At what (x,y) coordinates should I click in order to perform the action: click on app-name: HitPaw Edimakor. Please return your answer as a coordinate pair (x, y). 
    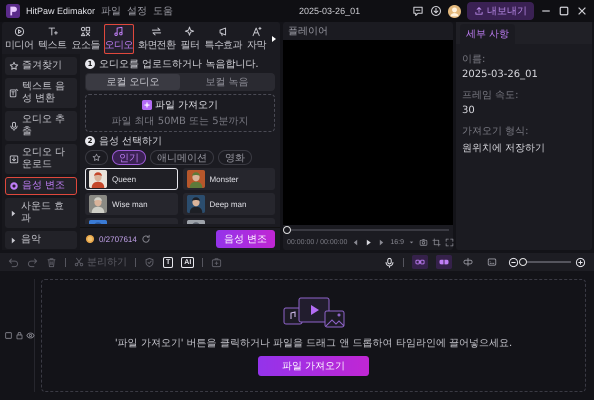
    Looking at the image, I should click on (61, 11).